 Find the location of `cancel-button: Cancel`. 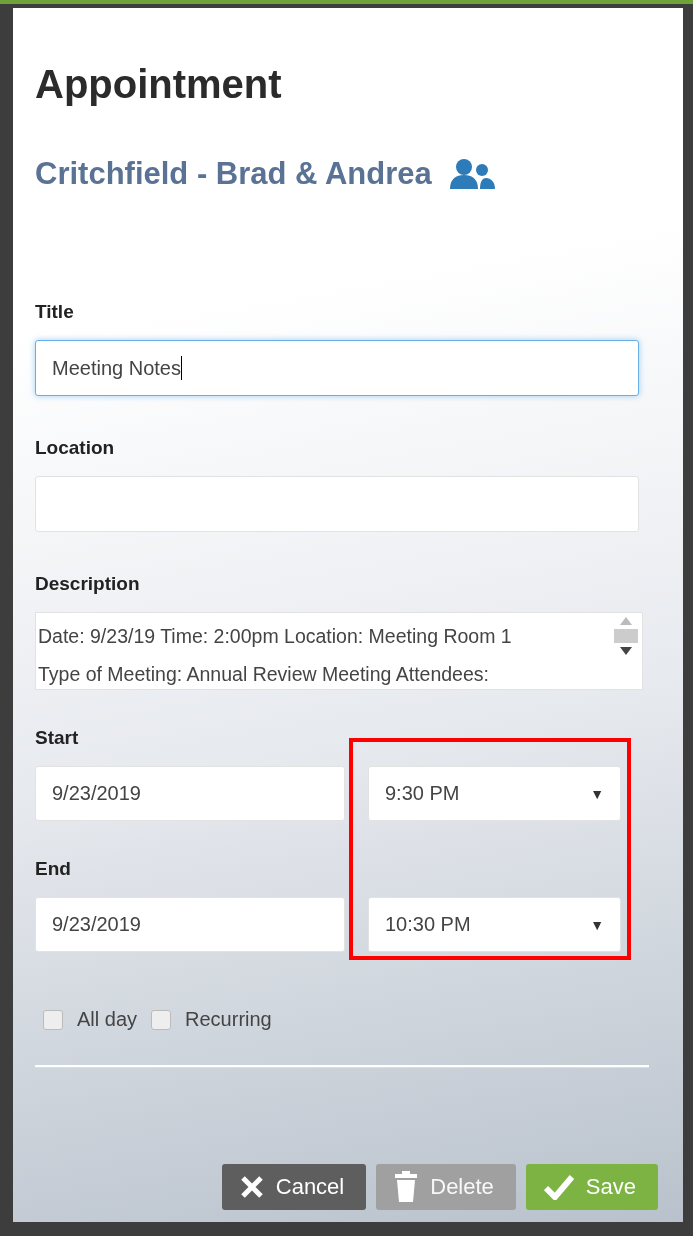

cancel-button: Cancel is located at coordinates (294, 1187).